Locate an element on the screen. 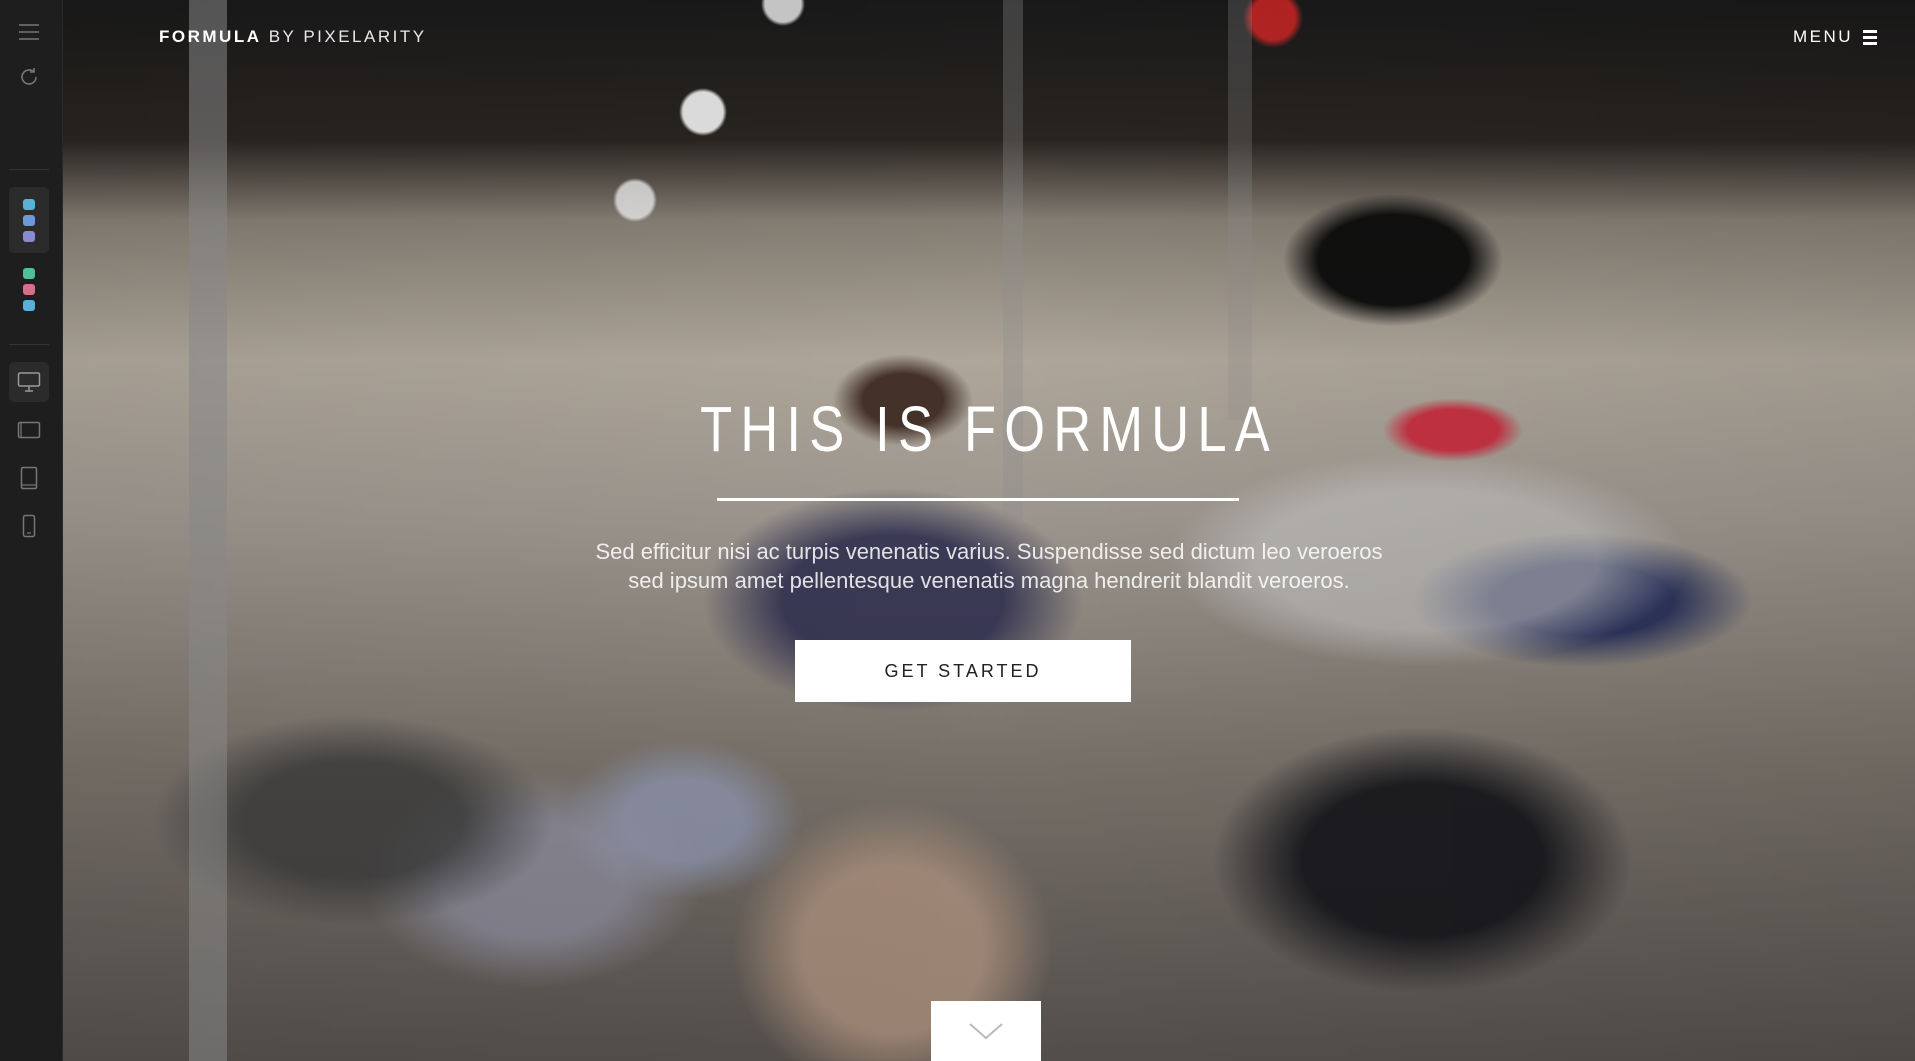  chevron-down-icon is located at coordinates (986, 1031).